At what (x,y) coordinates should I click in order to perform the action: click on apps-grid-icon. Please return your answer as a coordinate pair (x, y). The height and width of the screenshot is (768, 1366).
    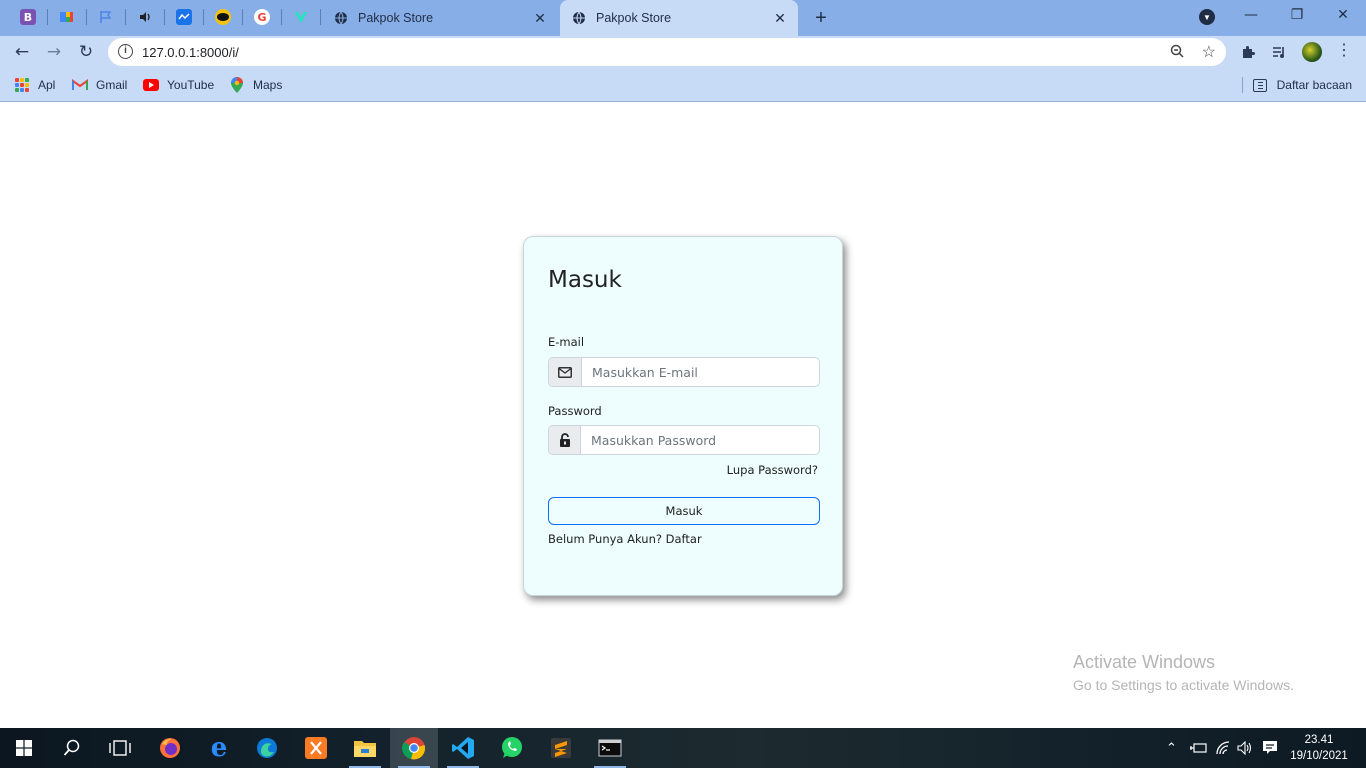
    Looking at the image, I should click on (22, 85).